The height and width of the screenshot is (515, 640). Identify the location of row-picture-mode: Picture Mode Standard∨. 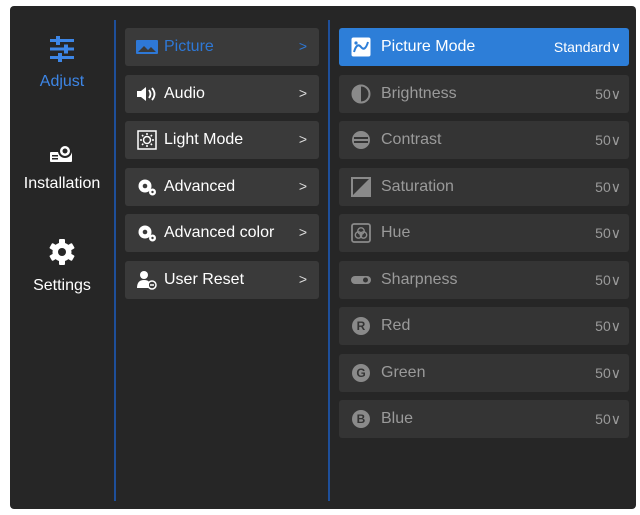
(484, 47).